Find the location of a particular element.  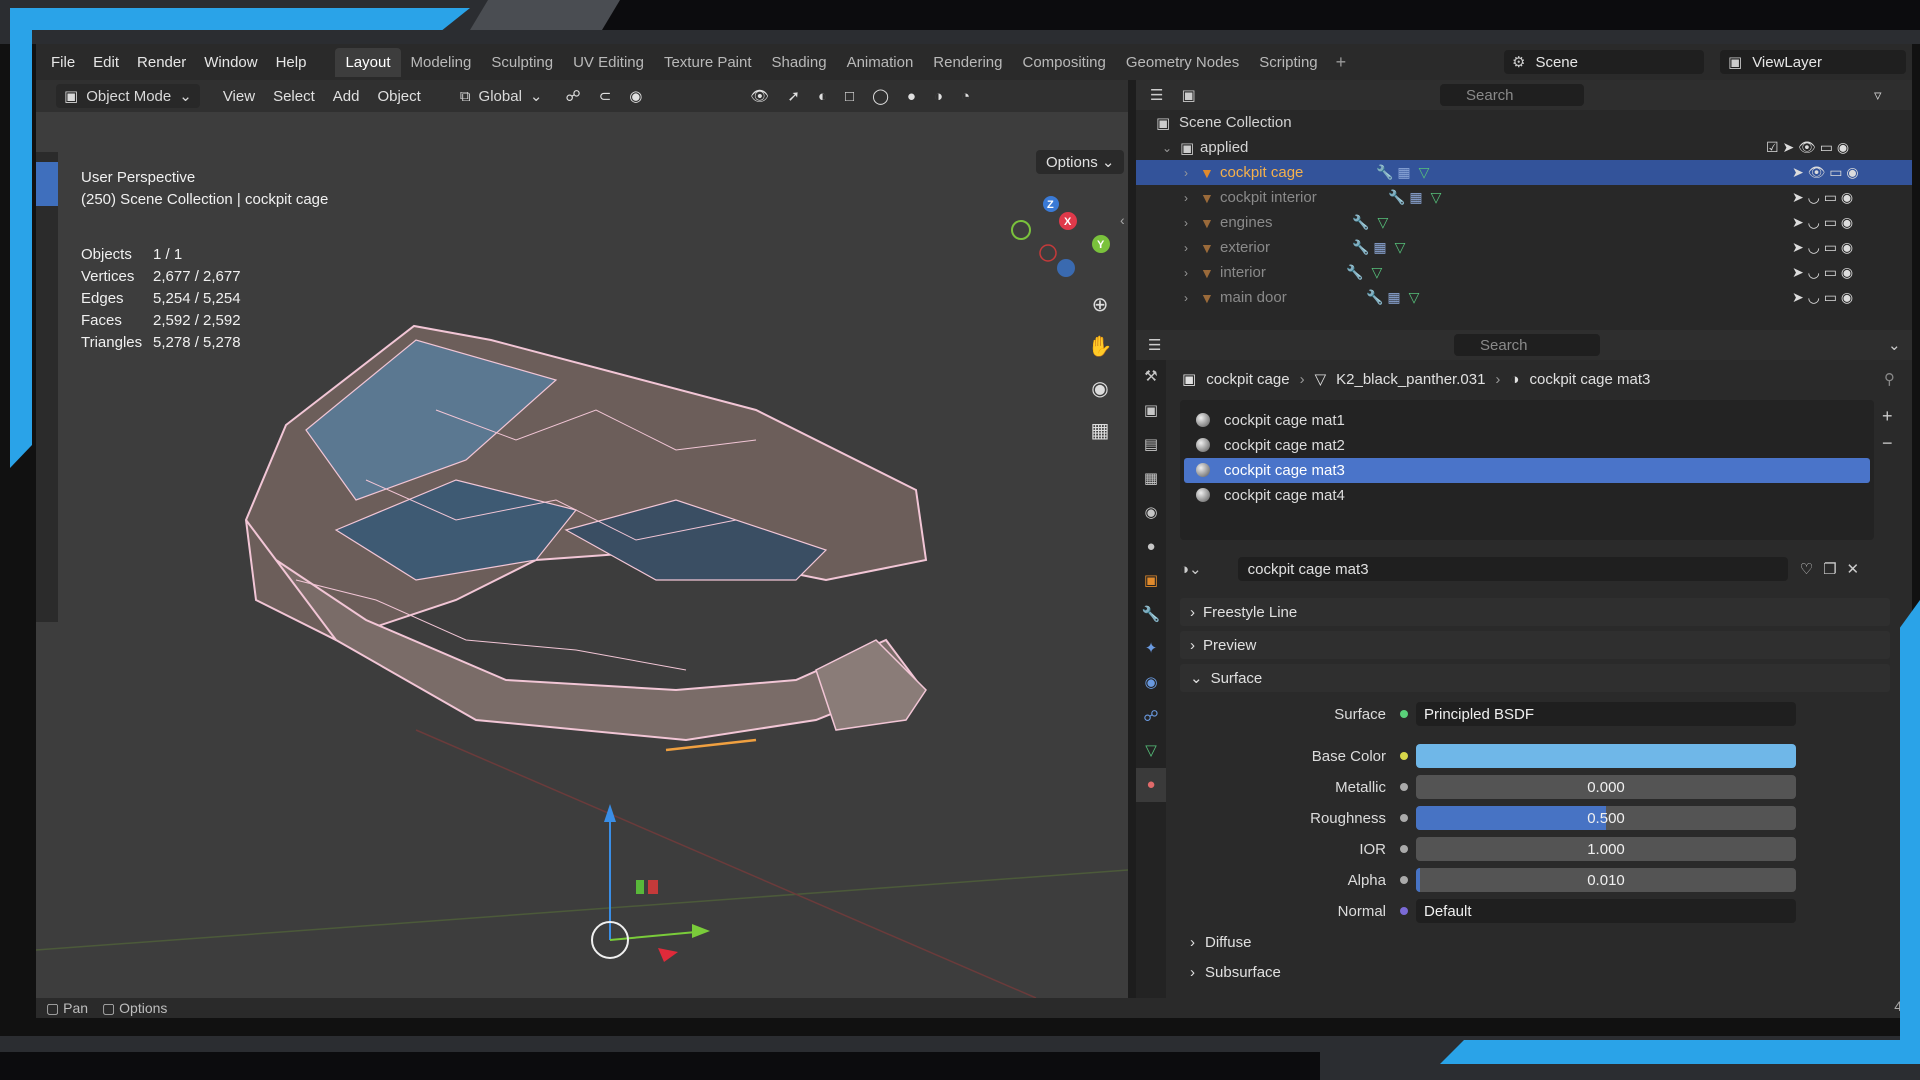

row-visibility: ☑ ➤ 👁 ▭ ◉ is located at coordinates (1807, 147).